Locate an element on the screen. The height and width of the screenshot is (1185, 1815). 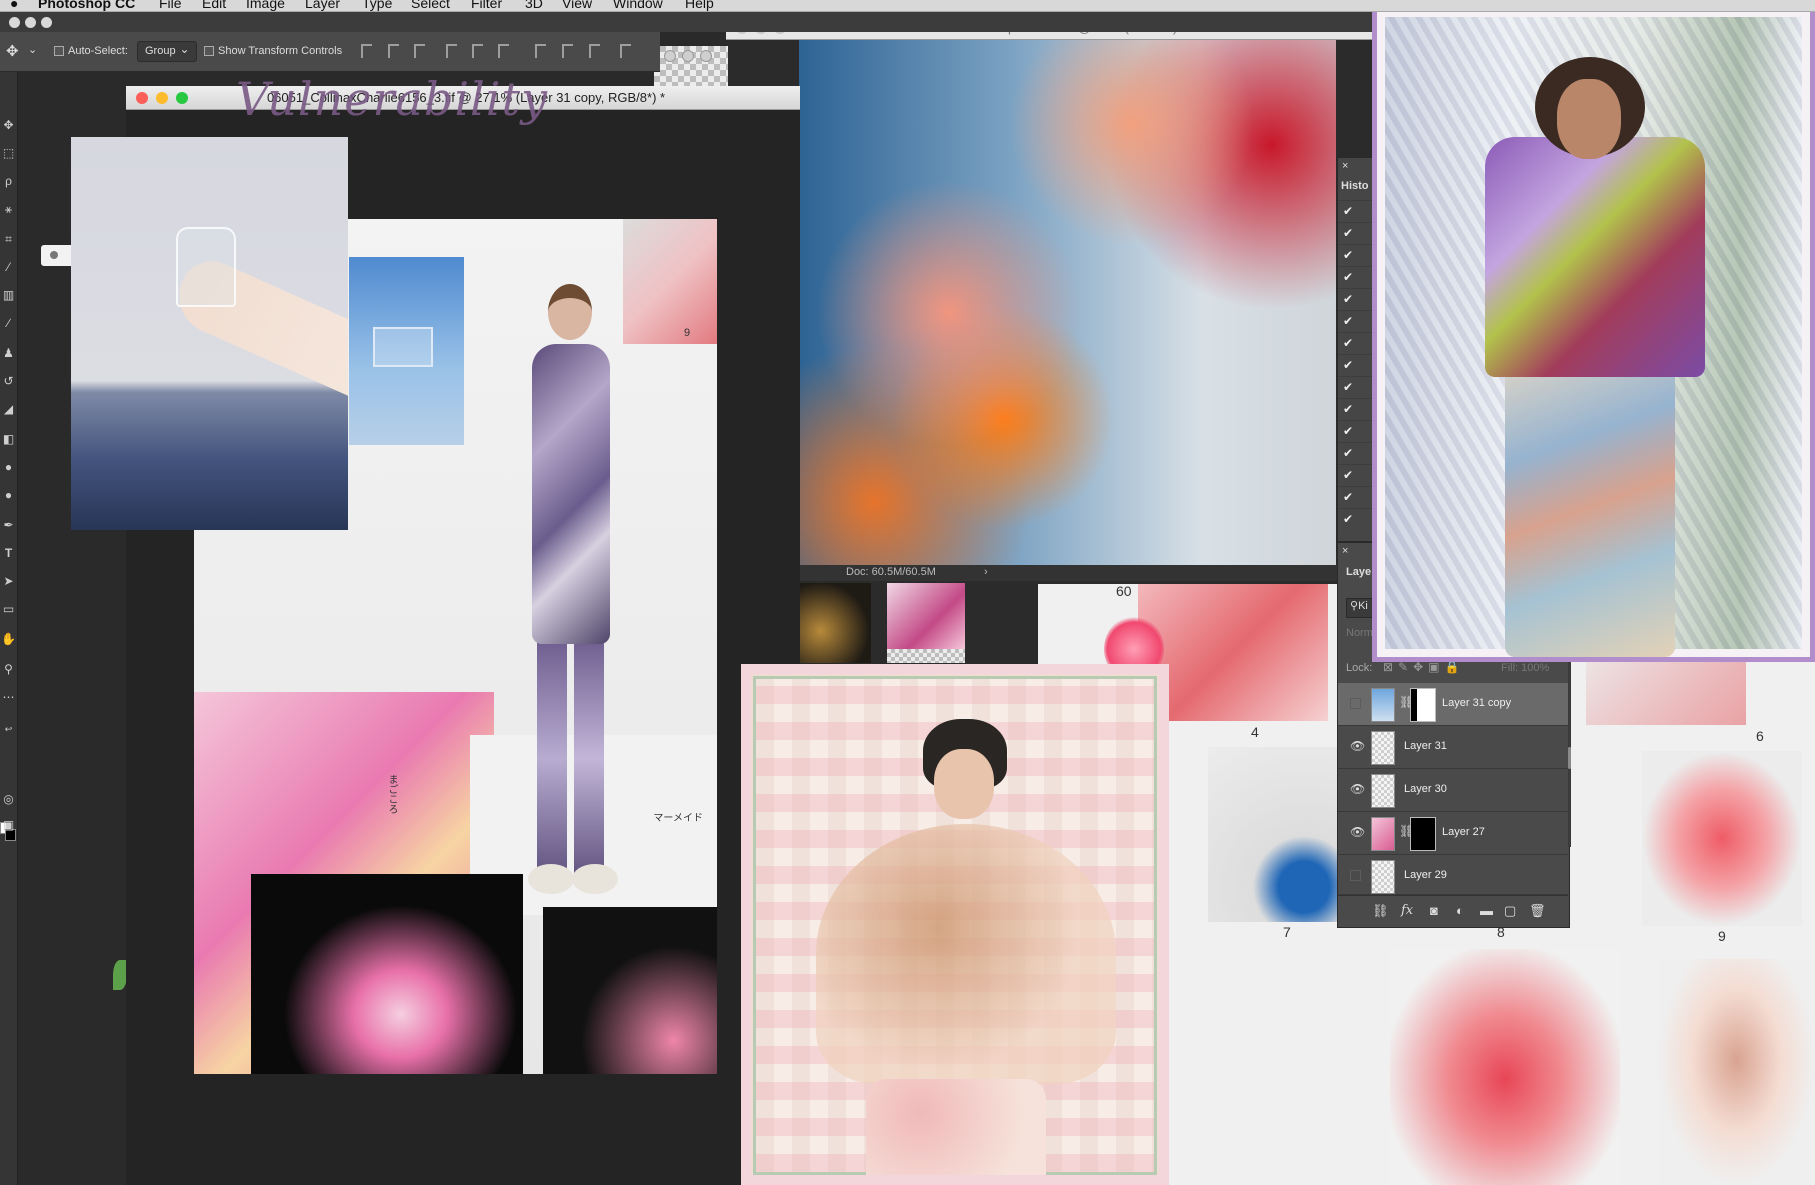
move-icon: ✥ is located at coordinates (8, 125).